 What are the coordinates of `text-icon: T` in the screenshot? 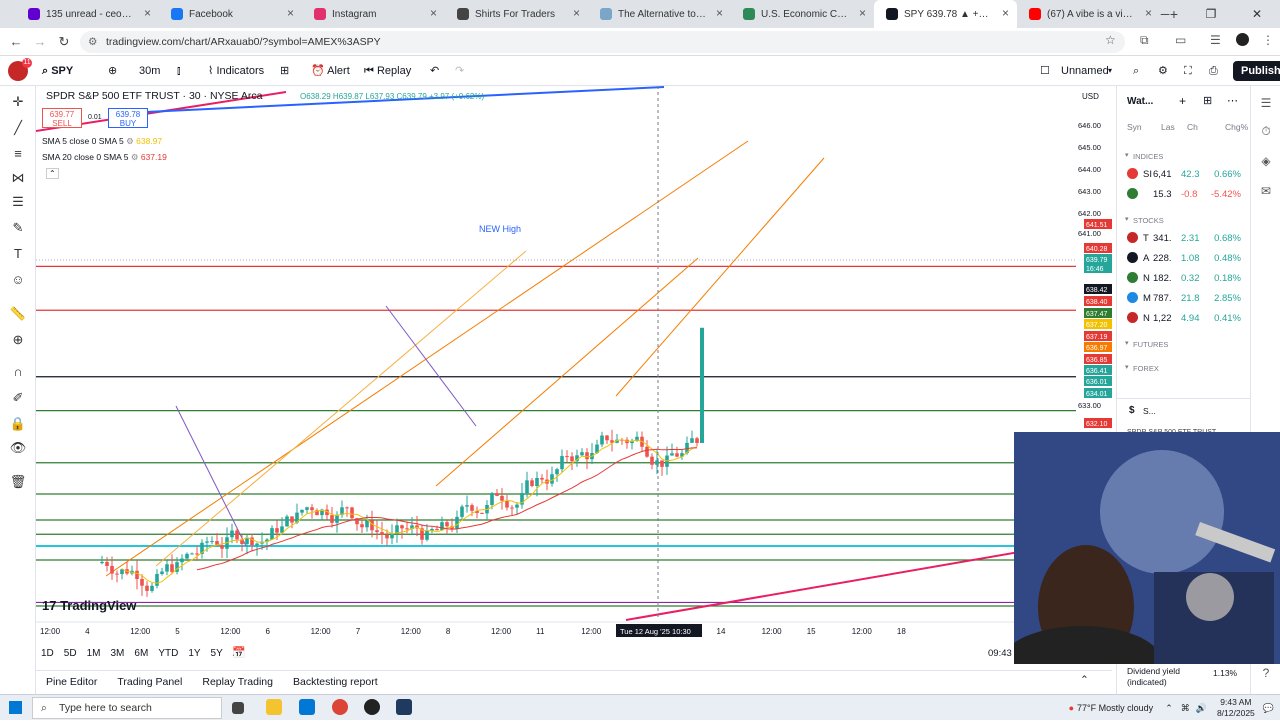 It's located at (18, 254).